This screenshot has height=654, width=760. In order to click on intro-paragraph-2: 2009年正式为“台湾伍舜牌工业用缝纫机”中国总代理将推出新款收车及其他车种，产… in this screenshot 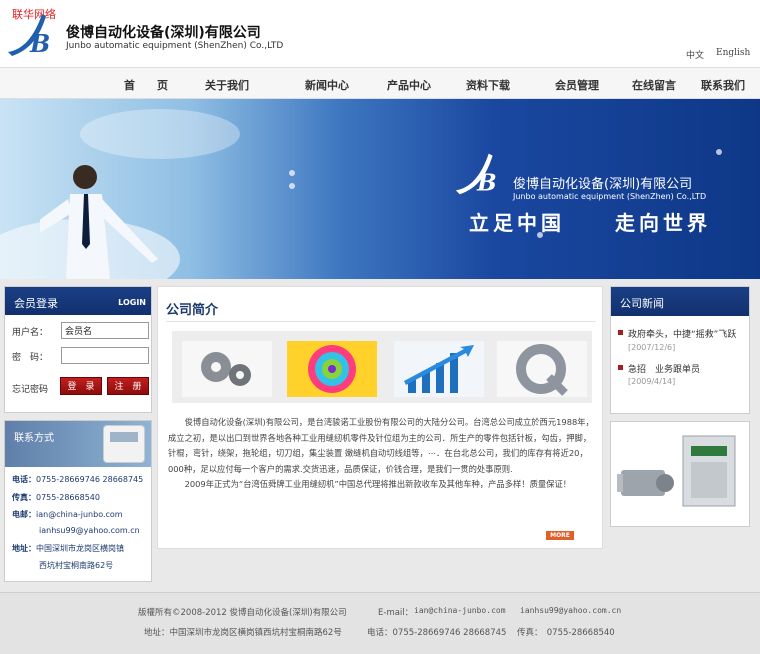, I will do `click(370, 484)`.